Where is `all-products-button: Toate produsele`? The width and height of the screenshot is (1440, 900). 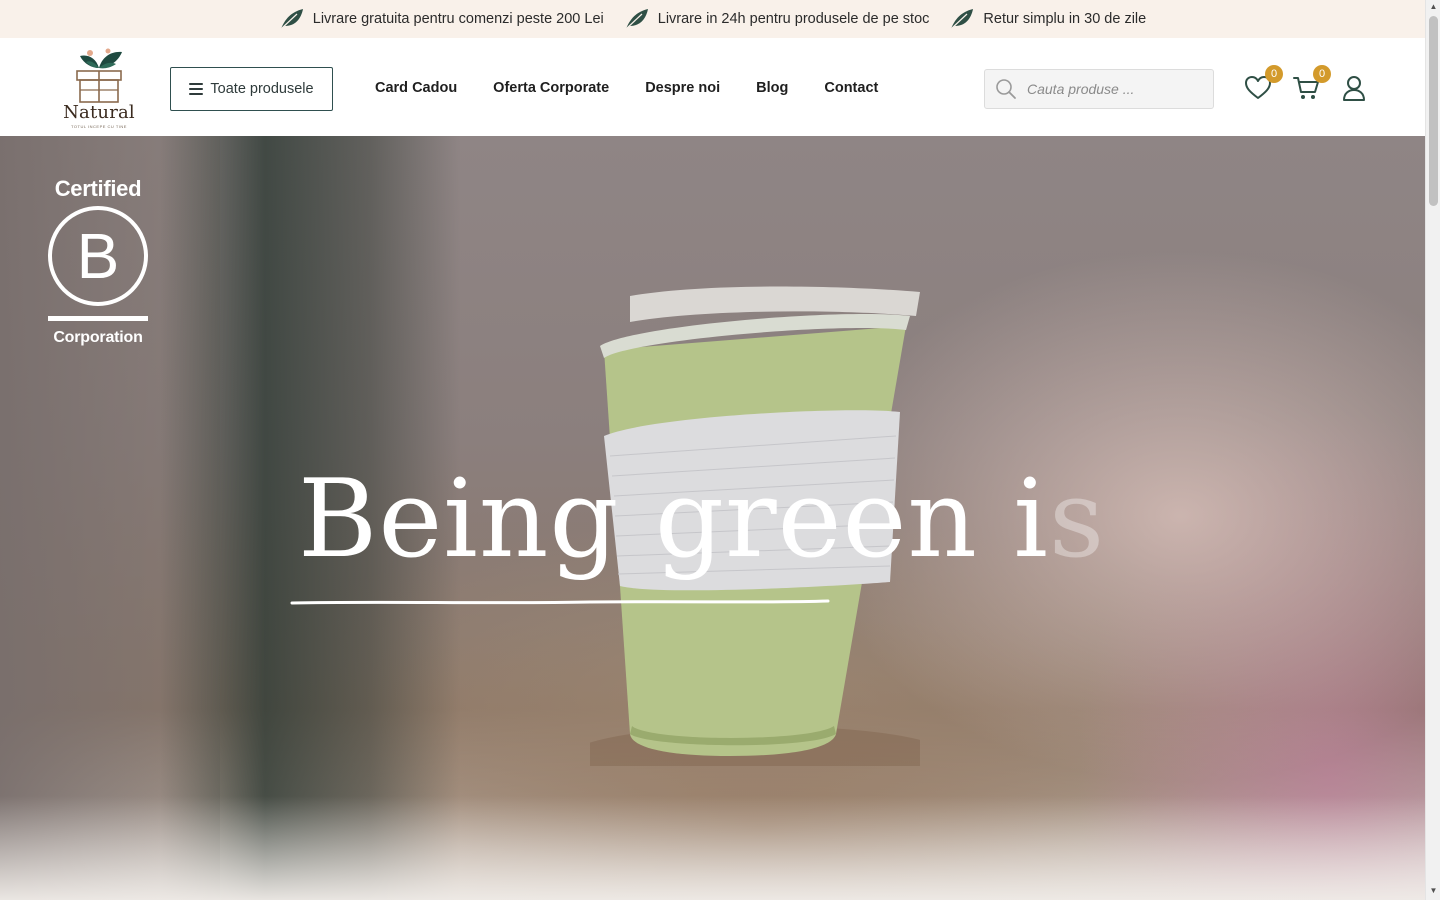
all-products-button: Toate produsele is located at coordinates (251, 89).